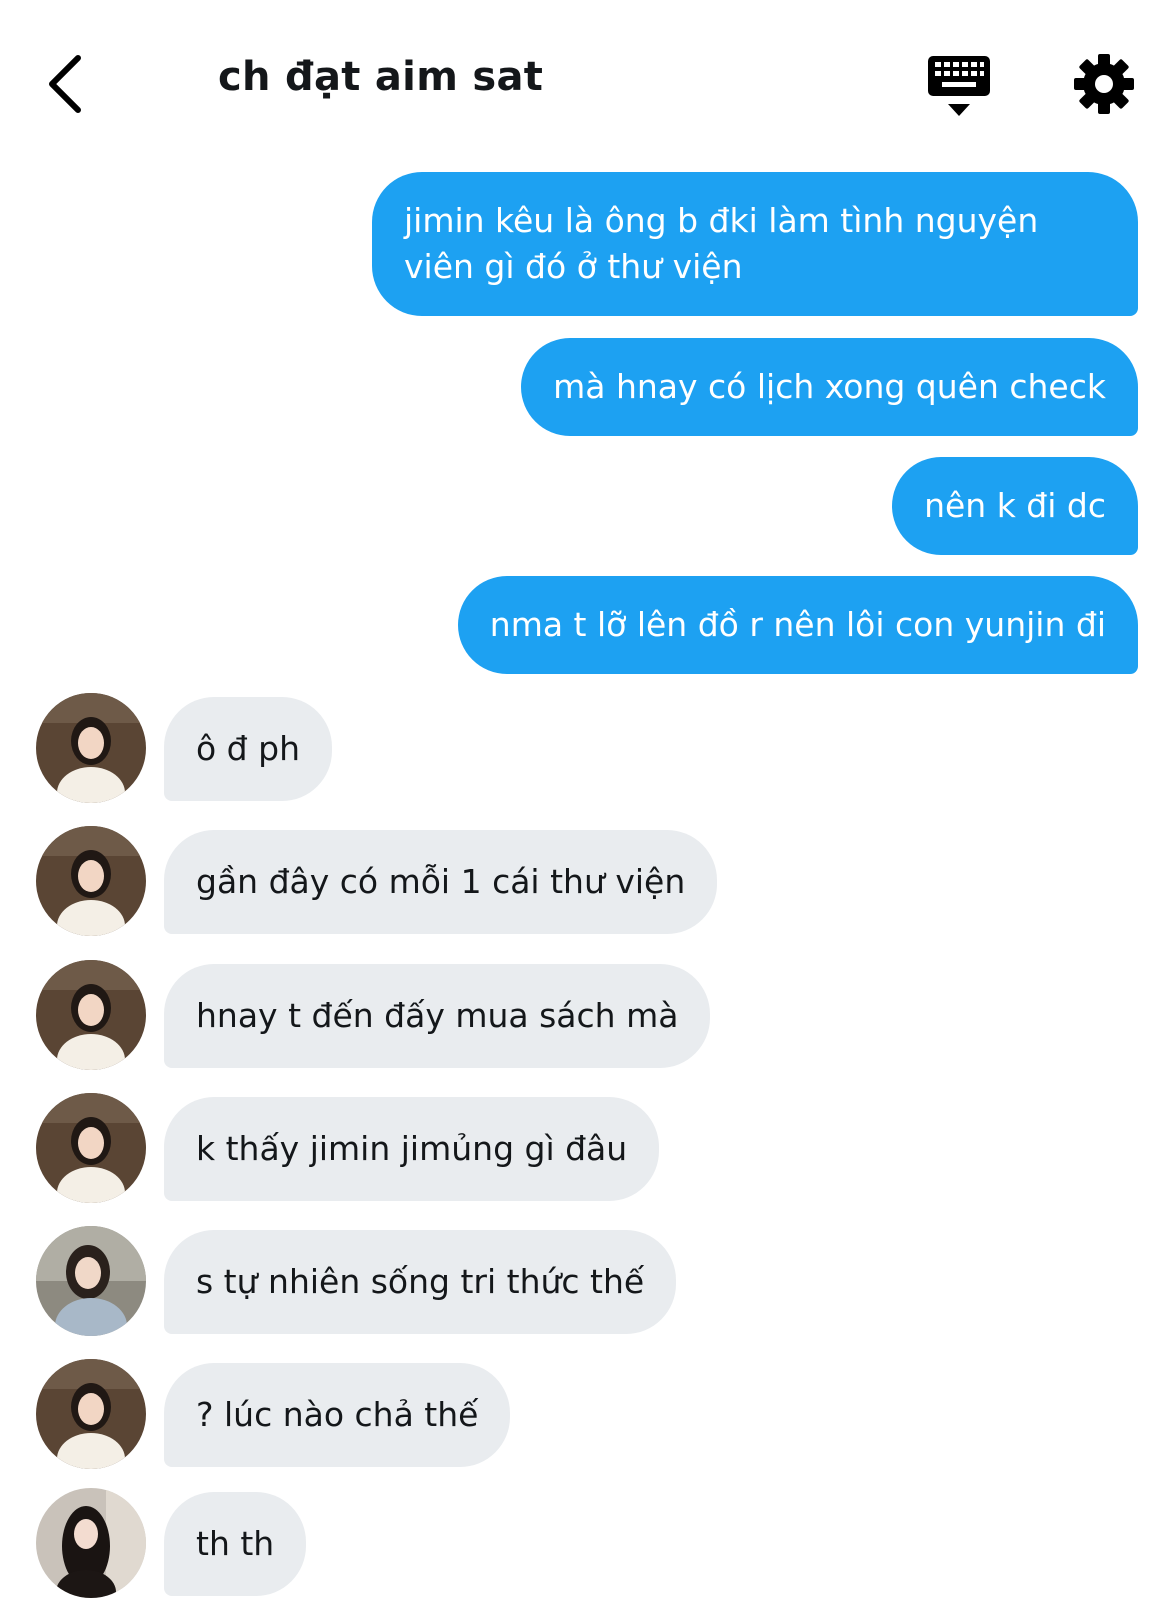 Image resolution: width=1170 pixels, height=1598 pixels. I want to click on message-bubble-incoming: ? lúc nào chả thế, so click(337, 1415).